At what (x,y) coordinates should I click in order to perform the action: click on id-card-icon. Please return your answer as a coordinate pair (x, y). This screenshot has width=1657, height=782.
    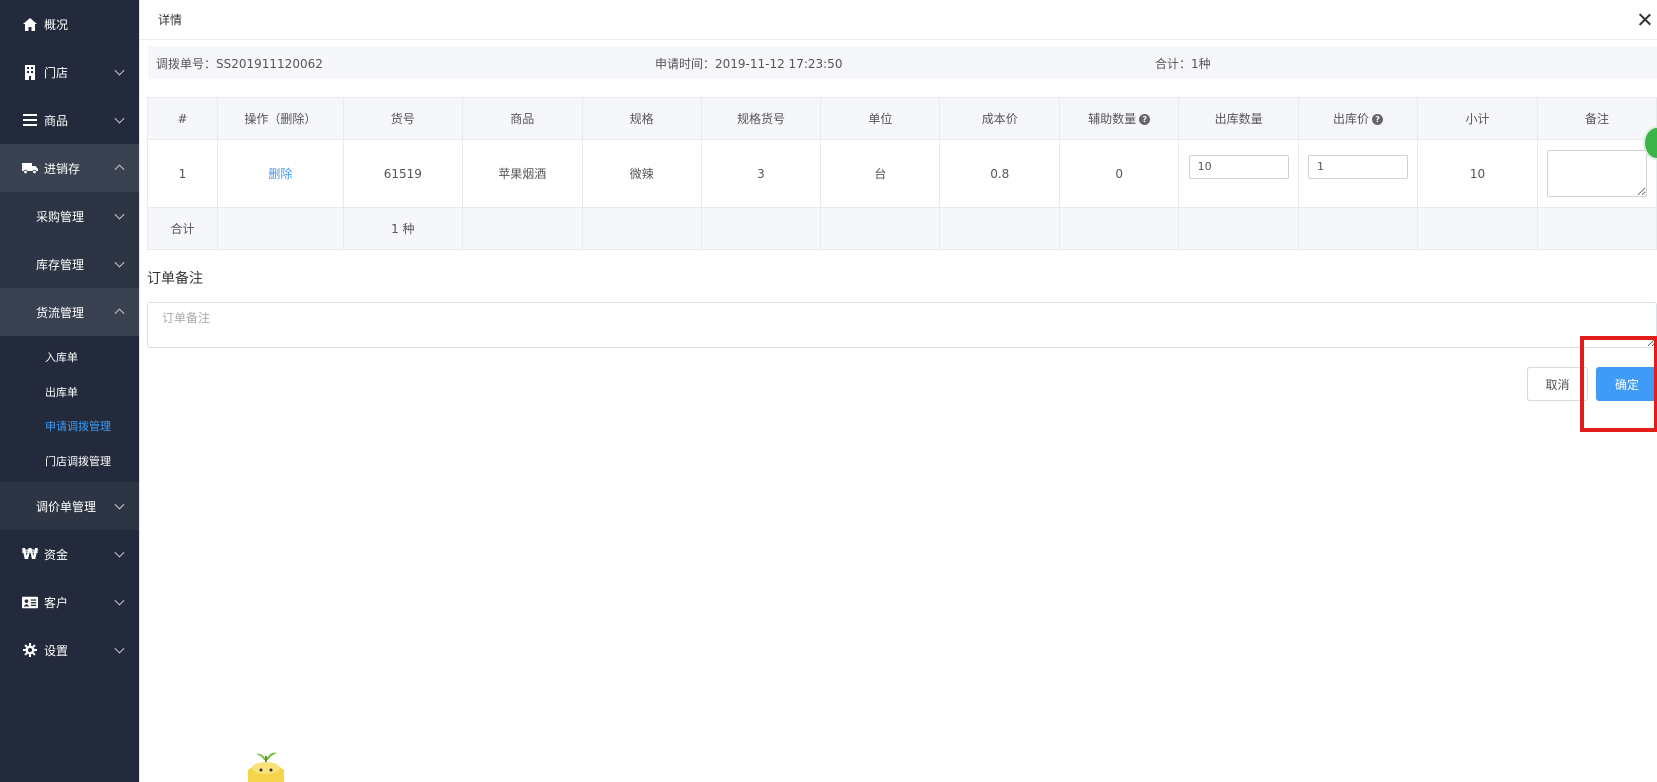
    Looking at the image, I should click on (30, 602).